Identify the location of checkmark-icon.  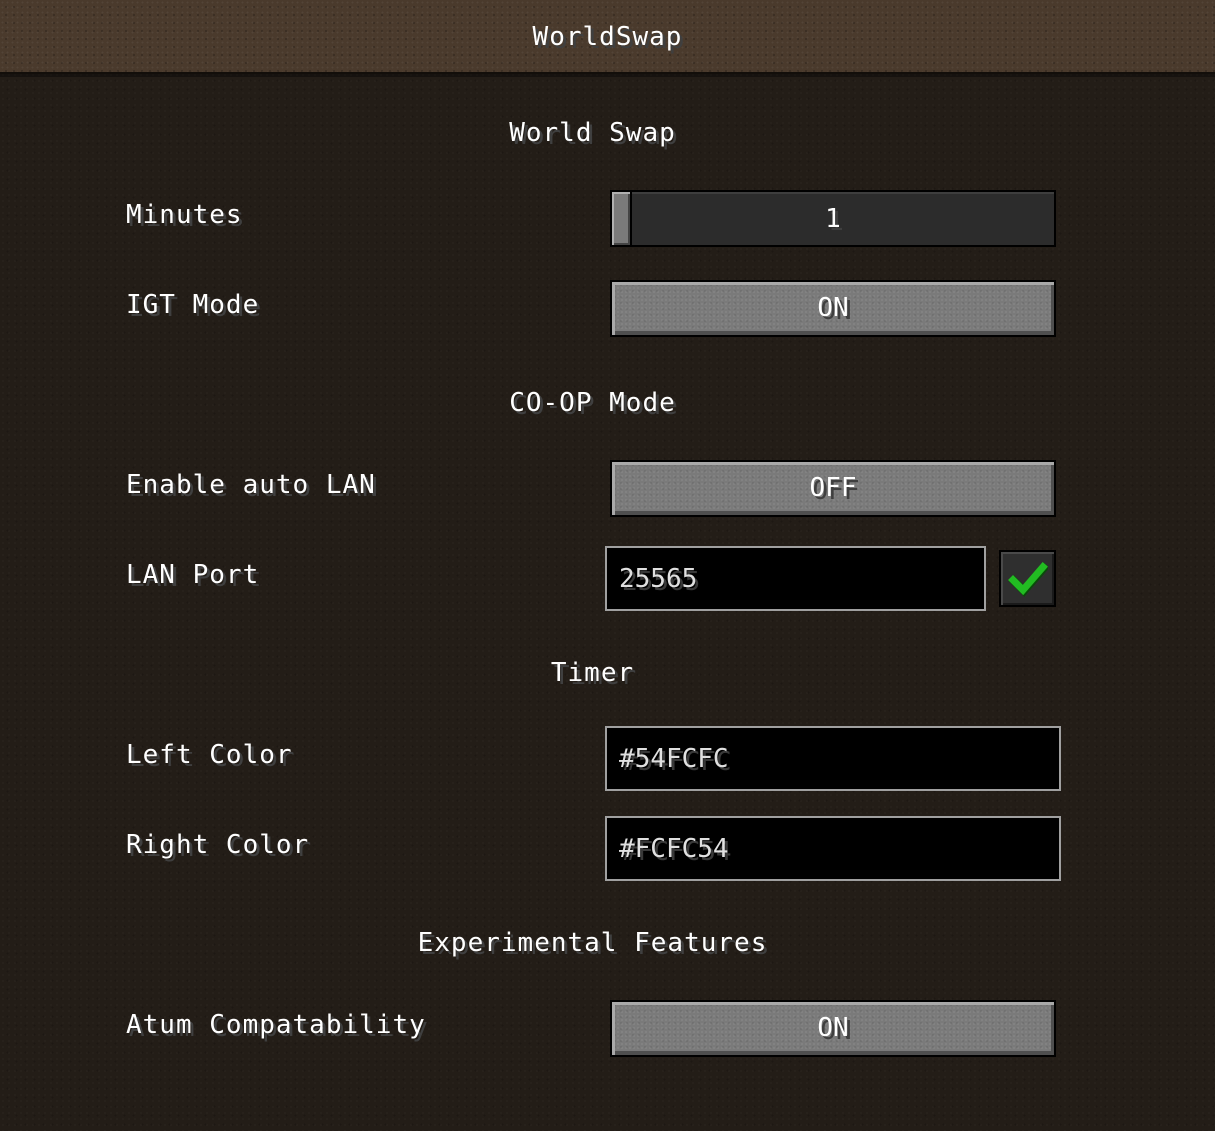
(1028, 579).